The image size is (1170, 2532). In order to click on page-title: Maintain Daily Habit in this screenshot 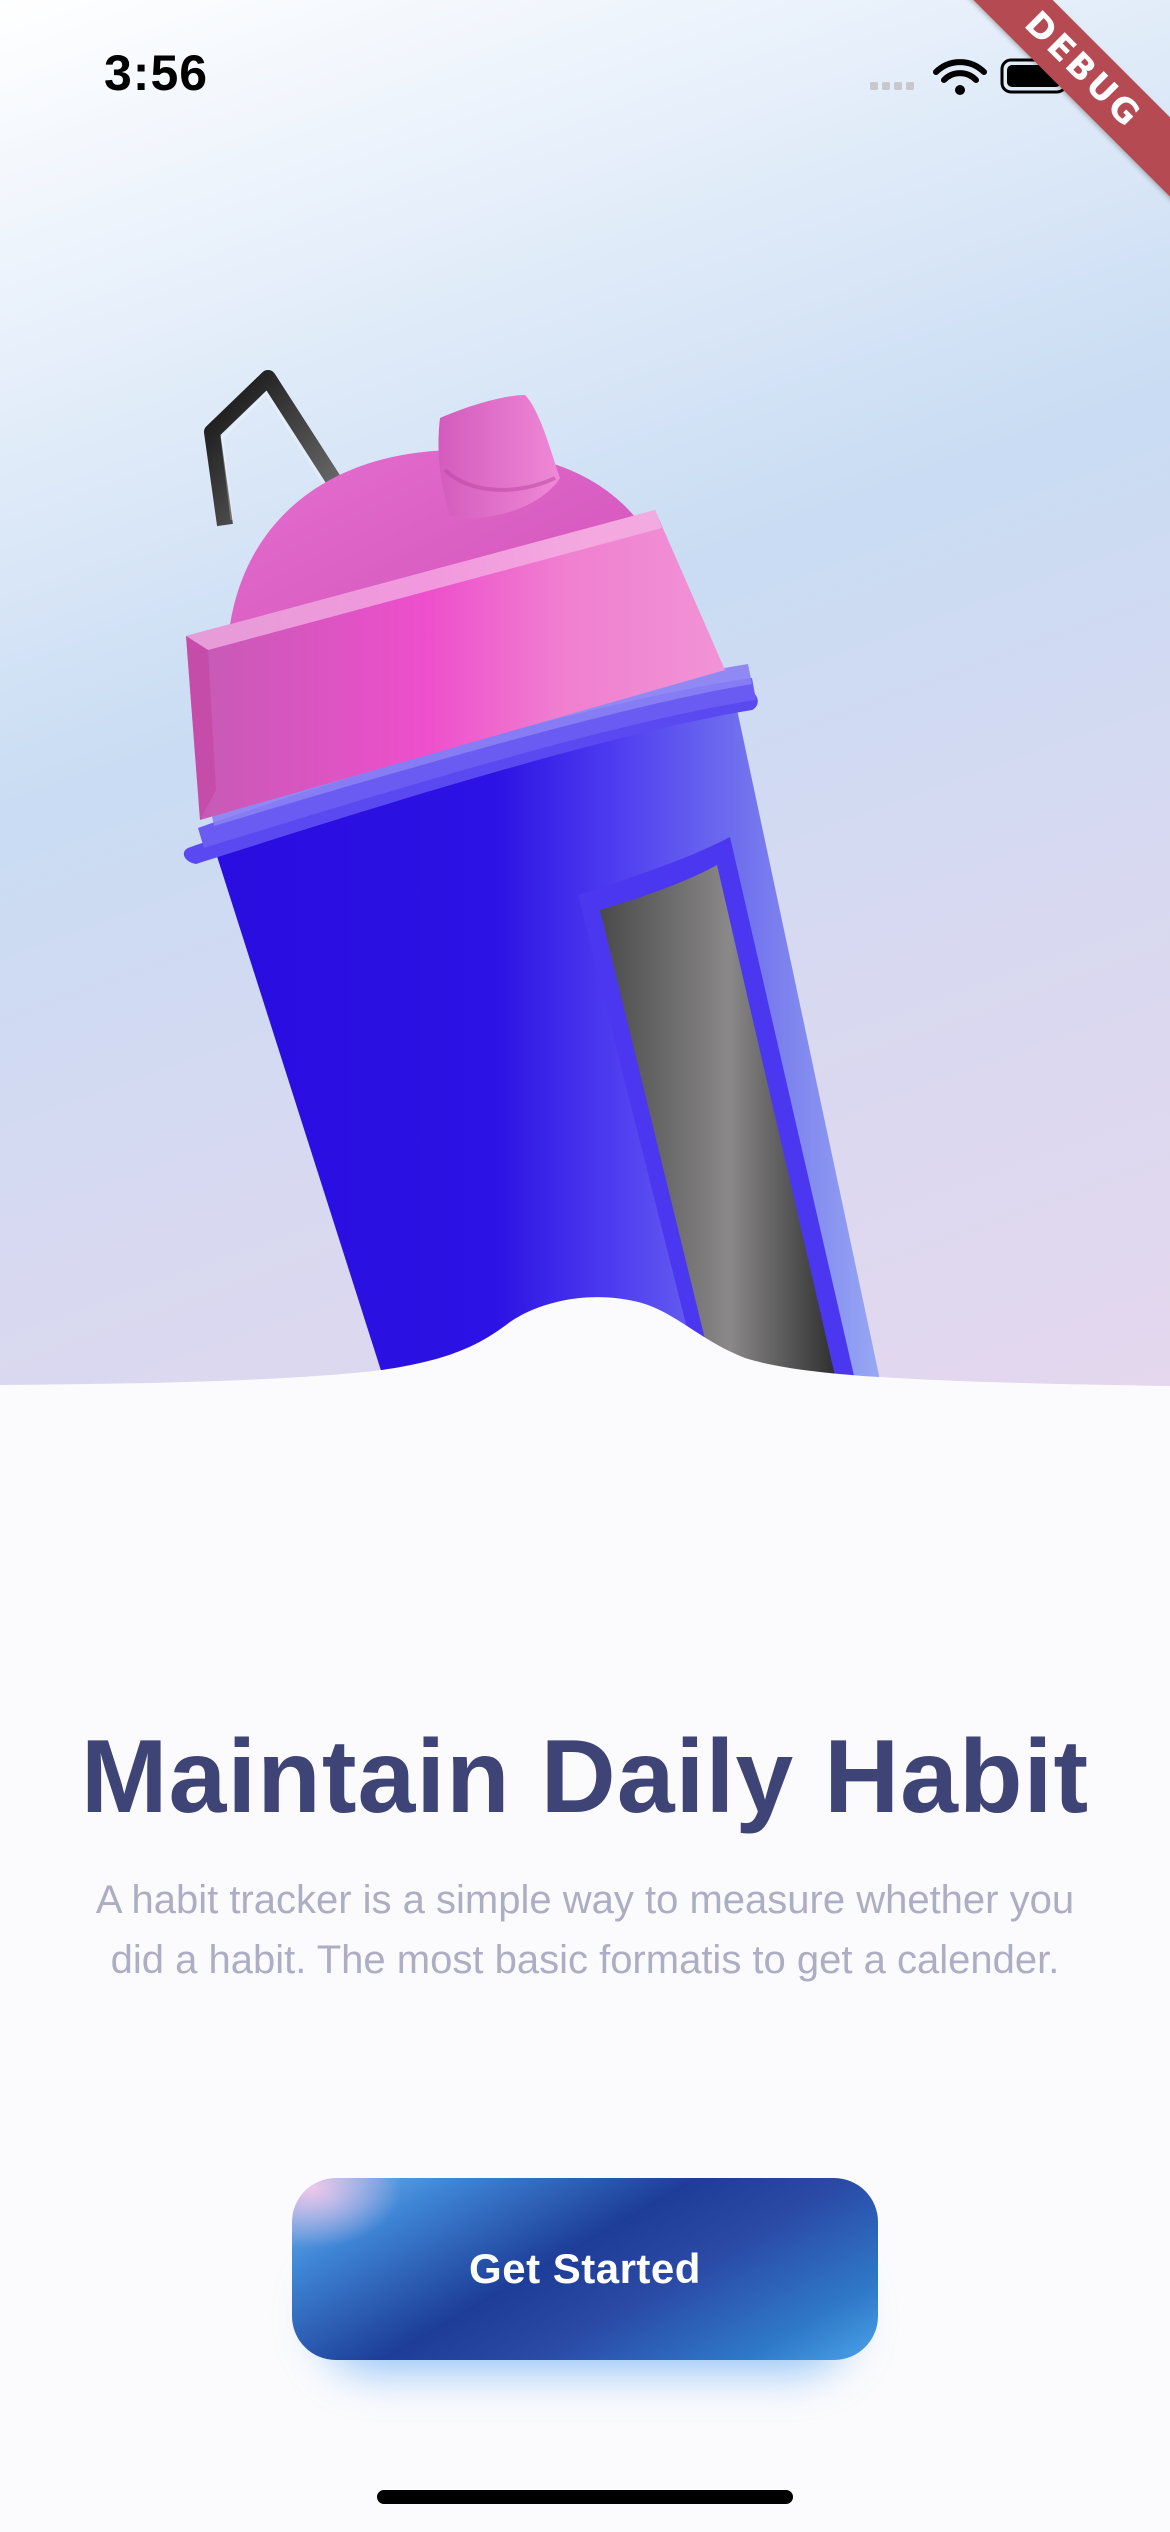, I will do `click(585, 1776)`.